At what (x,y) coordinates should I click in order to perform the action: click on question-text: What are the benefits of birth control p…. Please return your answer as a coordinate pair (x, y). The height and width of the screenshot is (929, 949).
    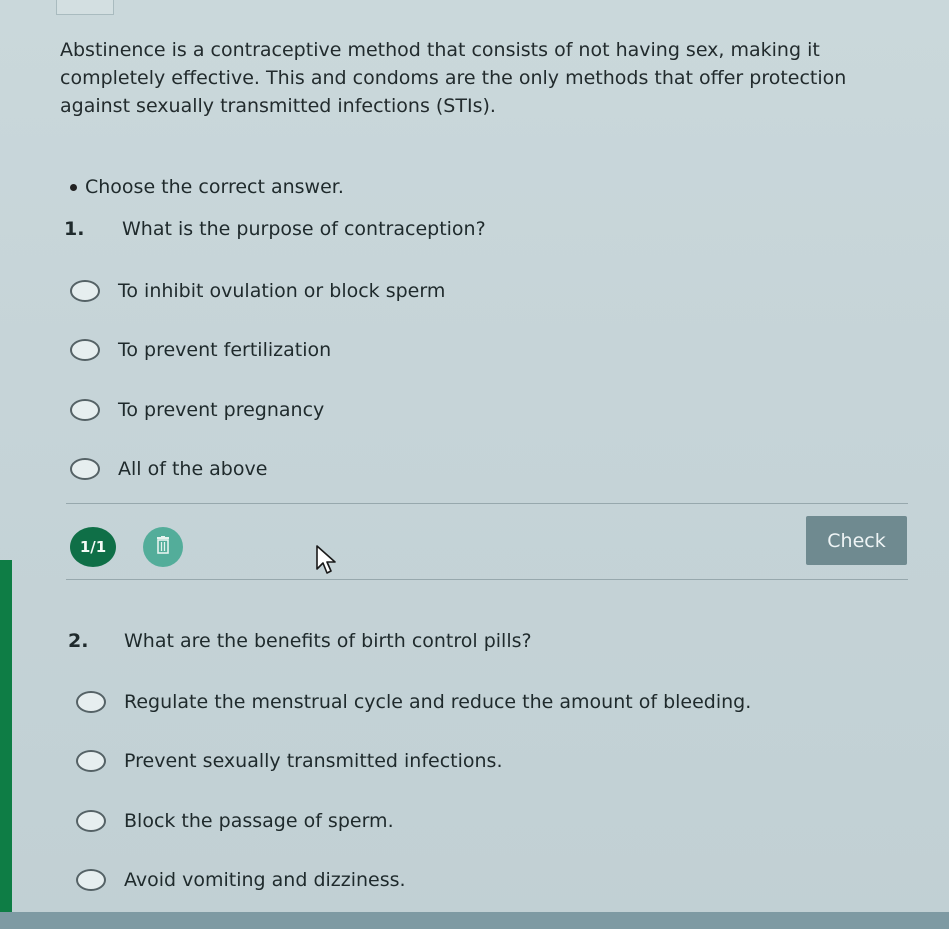
    Looking at the image, I should click on (328, 641).